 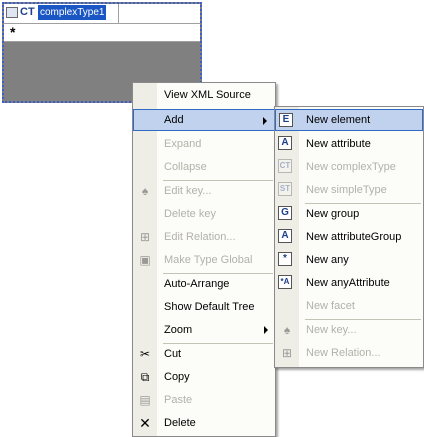 I want to click on complex-type-name: complexType1, so click(x=72, y=12).